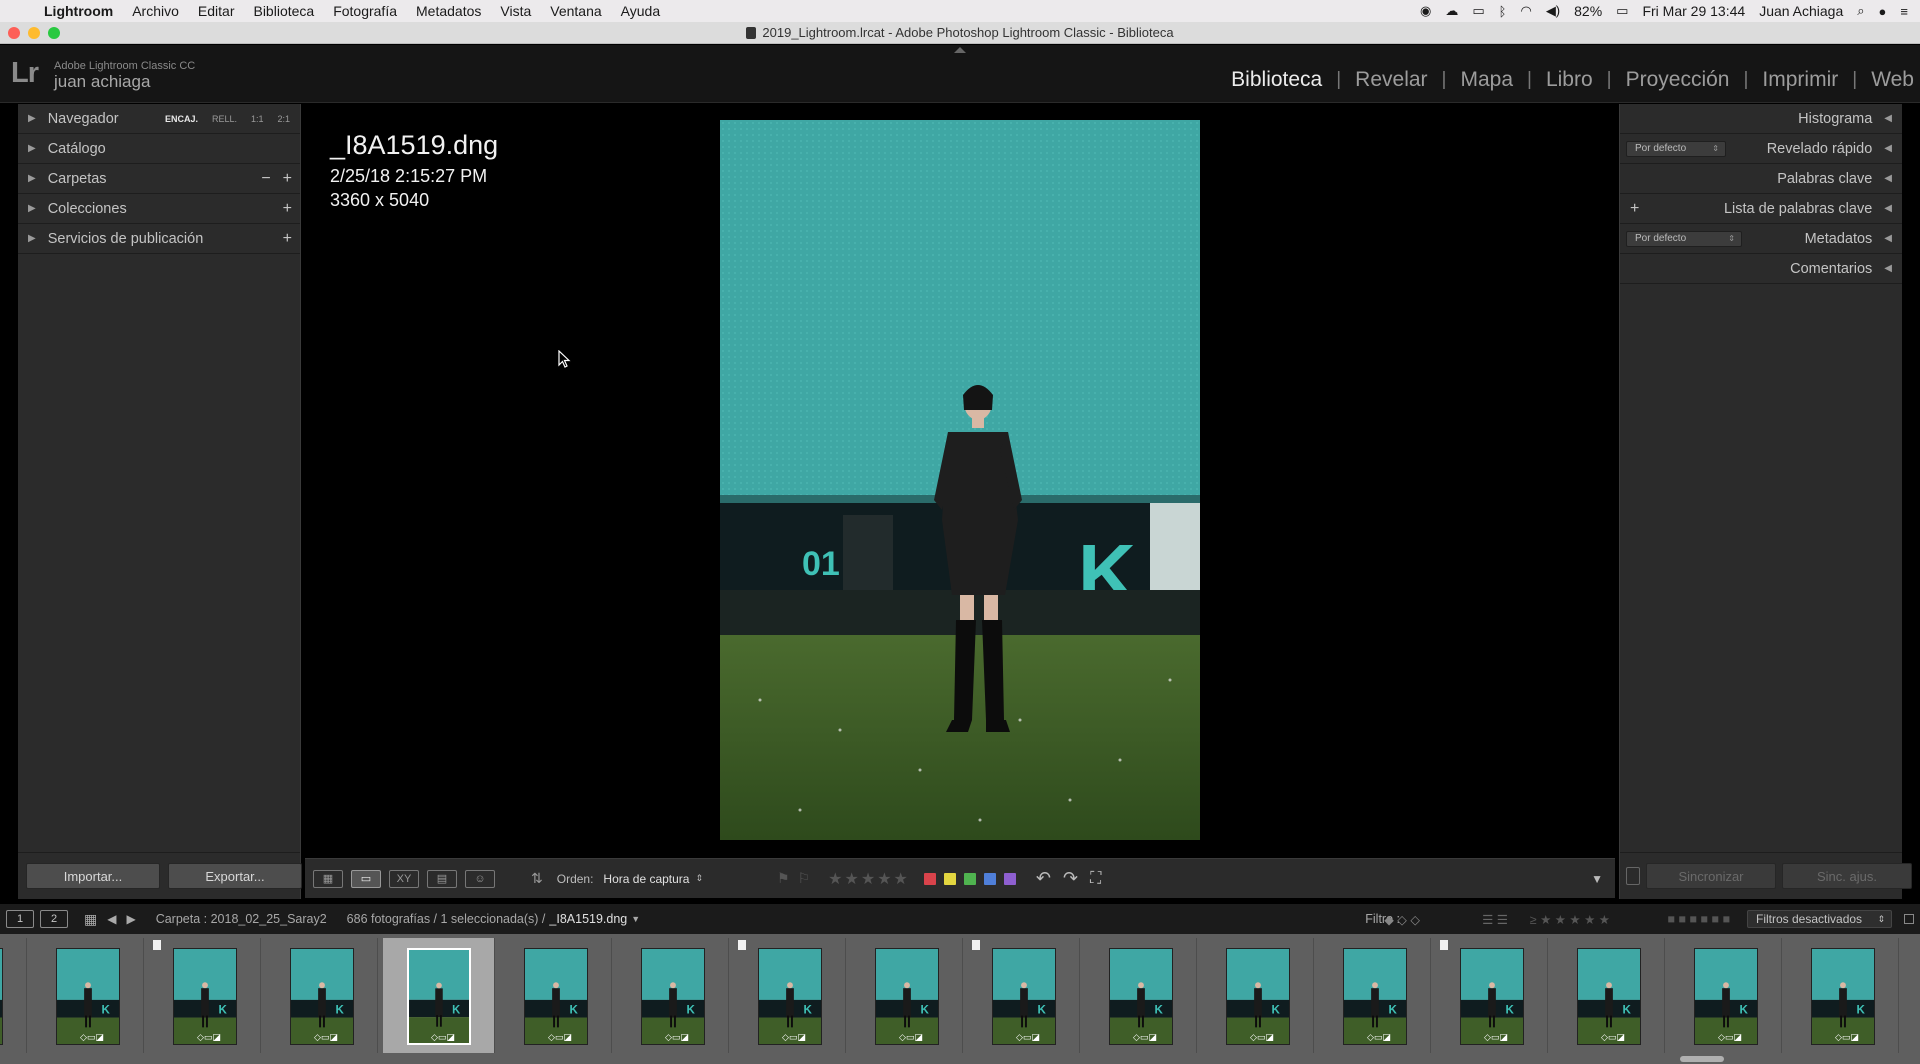  What do you see at coordinates (1391, 80) in the screenshot?
I see `module-revelar: Revelar` at bounding box center [1391, 80].